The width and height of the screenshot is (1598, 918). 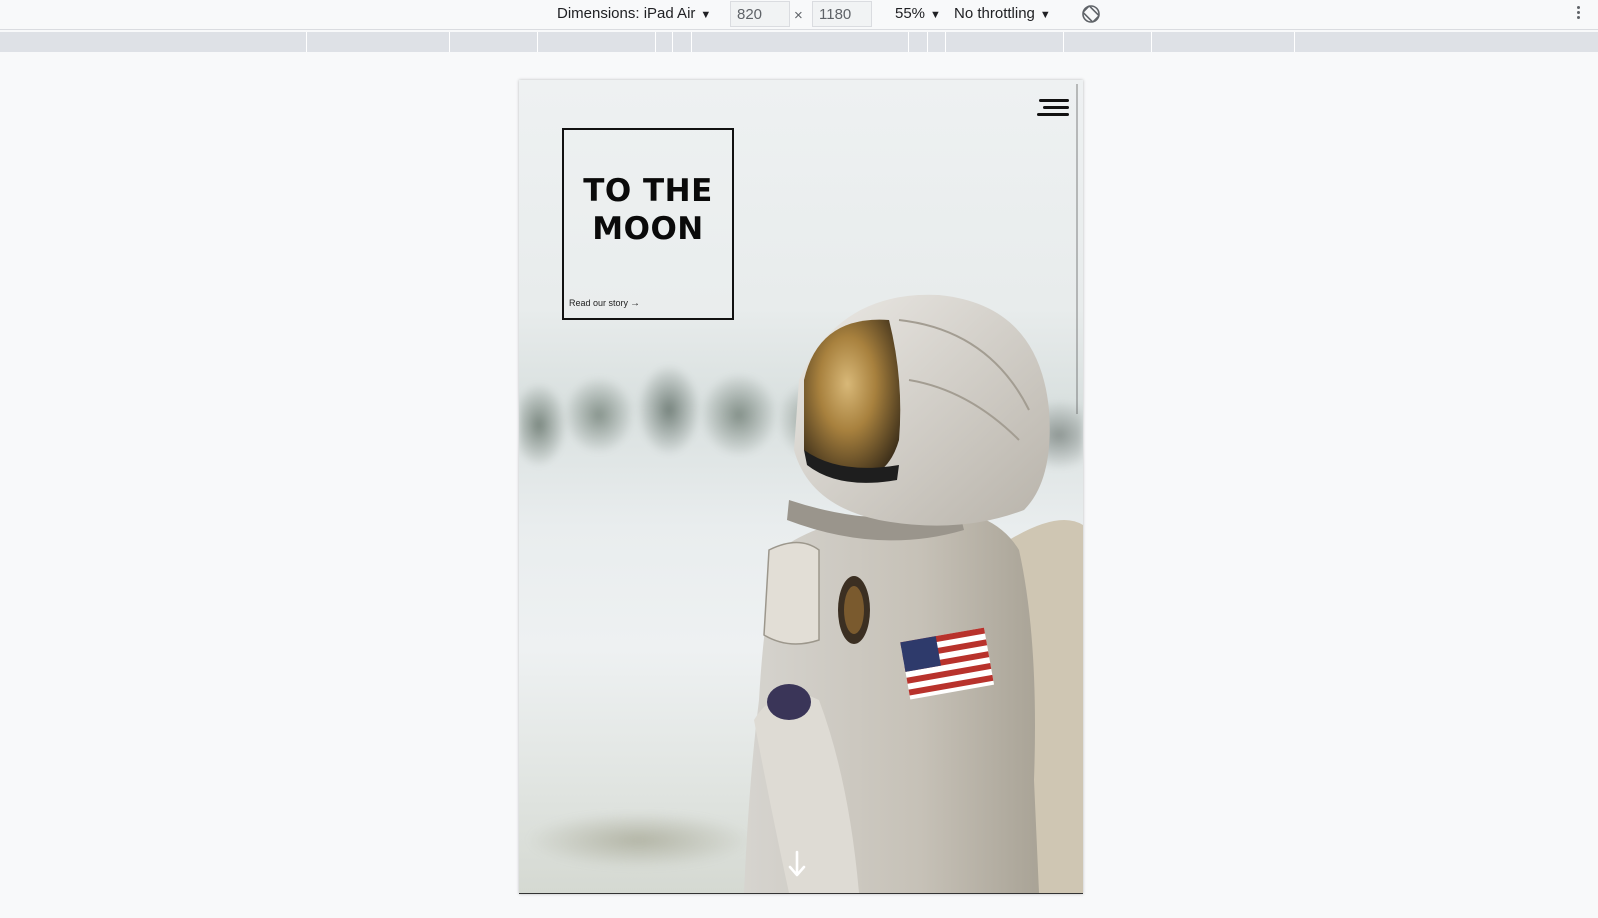 I want to click on hero-headline-line2: MOON, so click(x=648, y=229).